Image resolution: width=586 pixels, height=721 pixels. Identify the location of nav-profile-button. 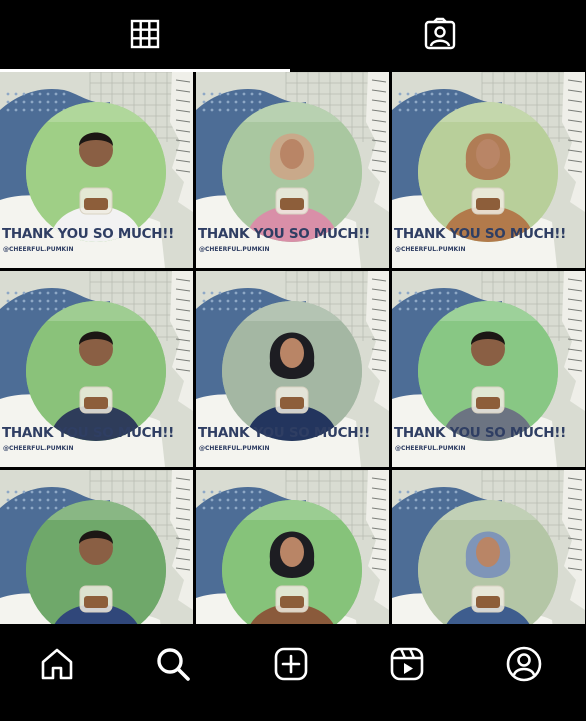
(524, 666).